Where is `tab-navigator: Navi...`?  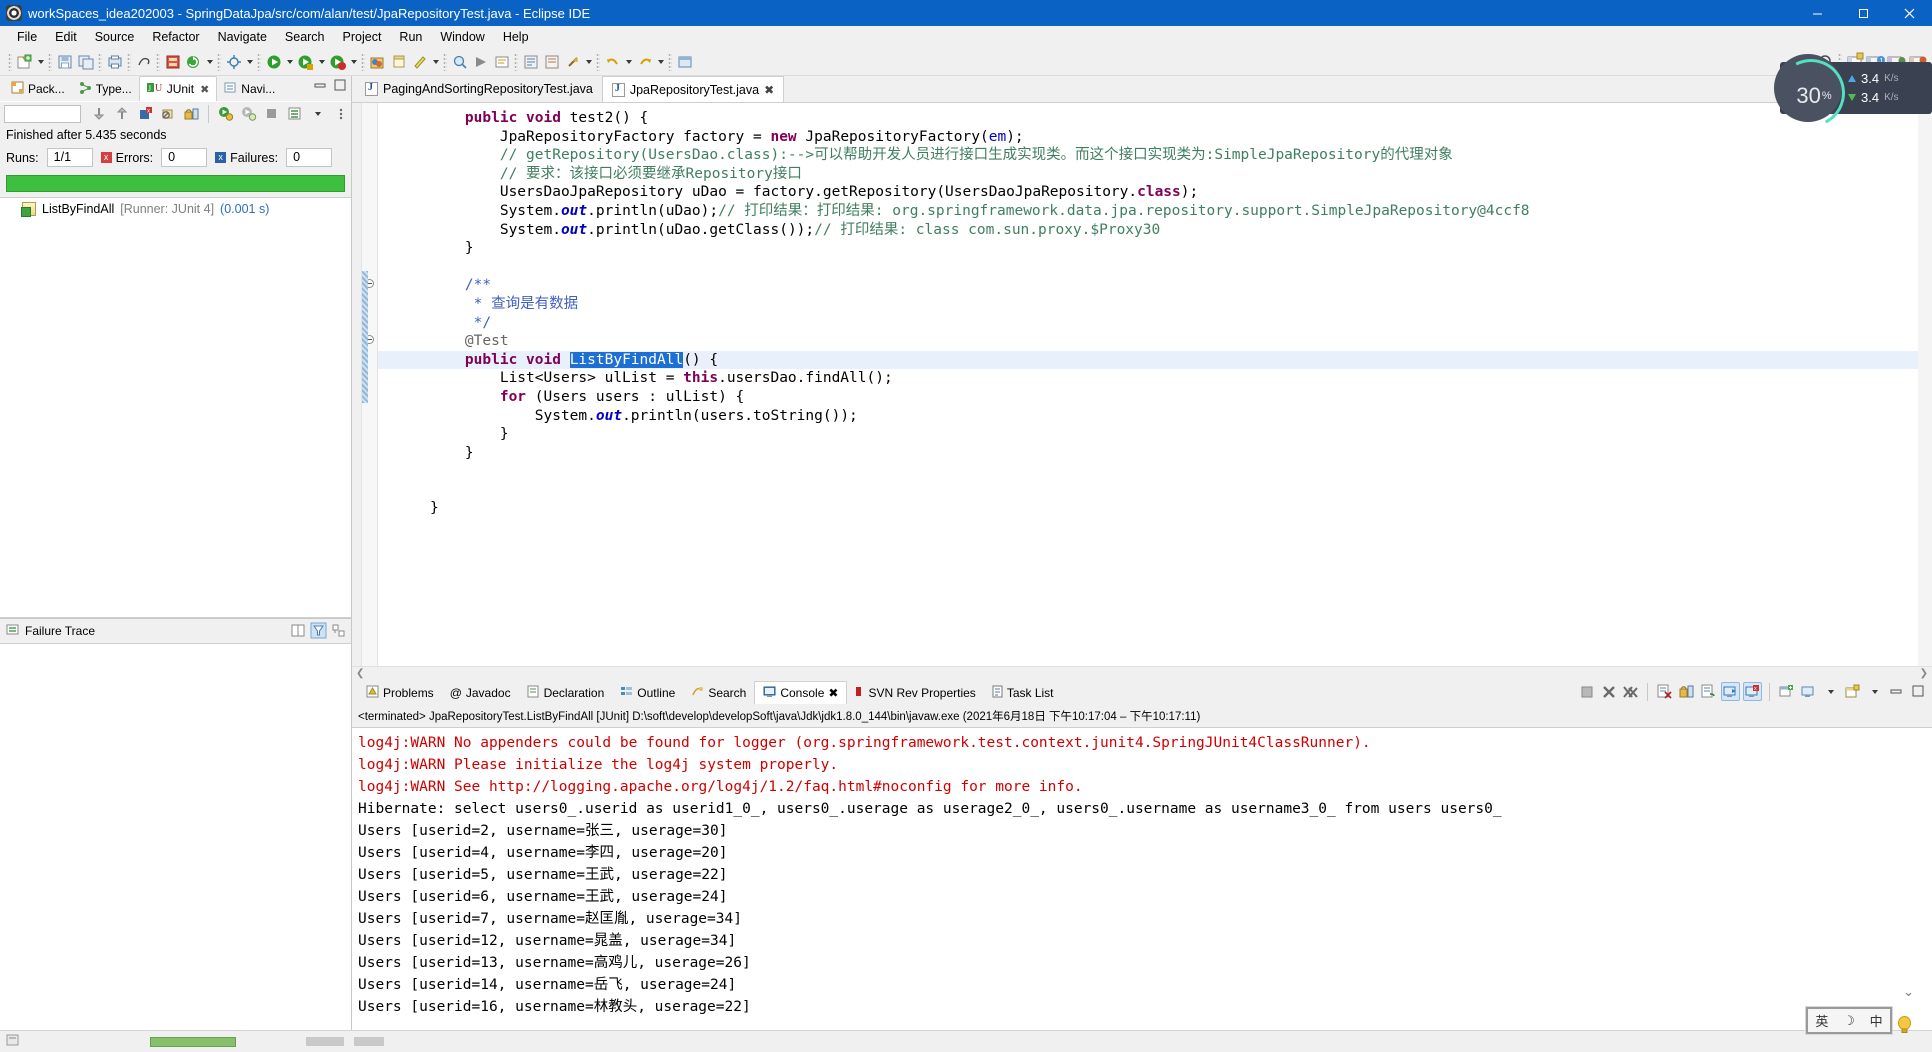 tab-navigator: Navi... is located at coordinates (249, 88).